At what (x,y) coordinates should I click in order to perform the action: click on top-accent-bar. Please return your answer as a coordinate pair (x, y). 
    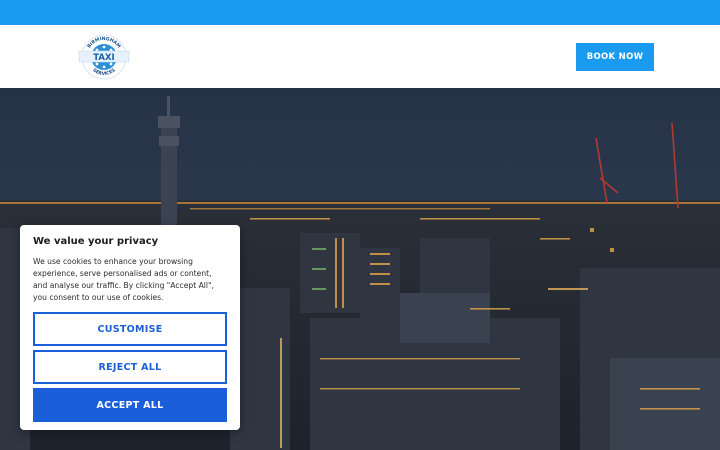
    Looking at the image, I should click on (360, 12).